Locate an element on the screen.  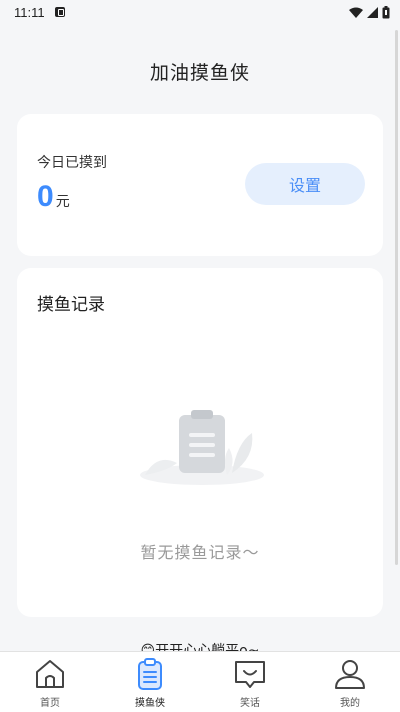
settings-button: 设置 is located at coordinates (305, 184).